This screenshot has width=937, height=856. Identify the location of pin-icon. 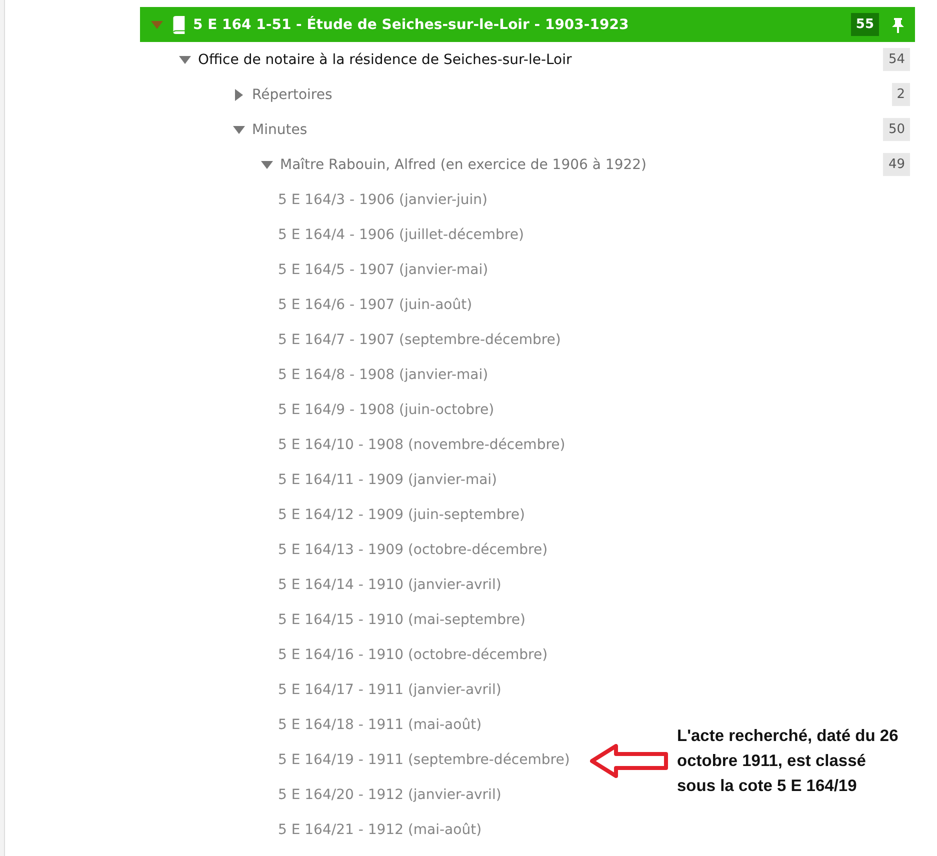
(898, 24).